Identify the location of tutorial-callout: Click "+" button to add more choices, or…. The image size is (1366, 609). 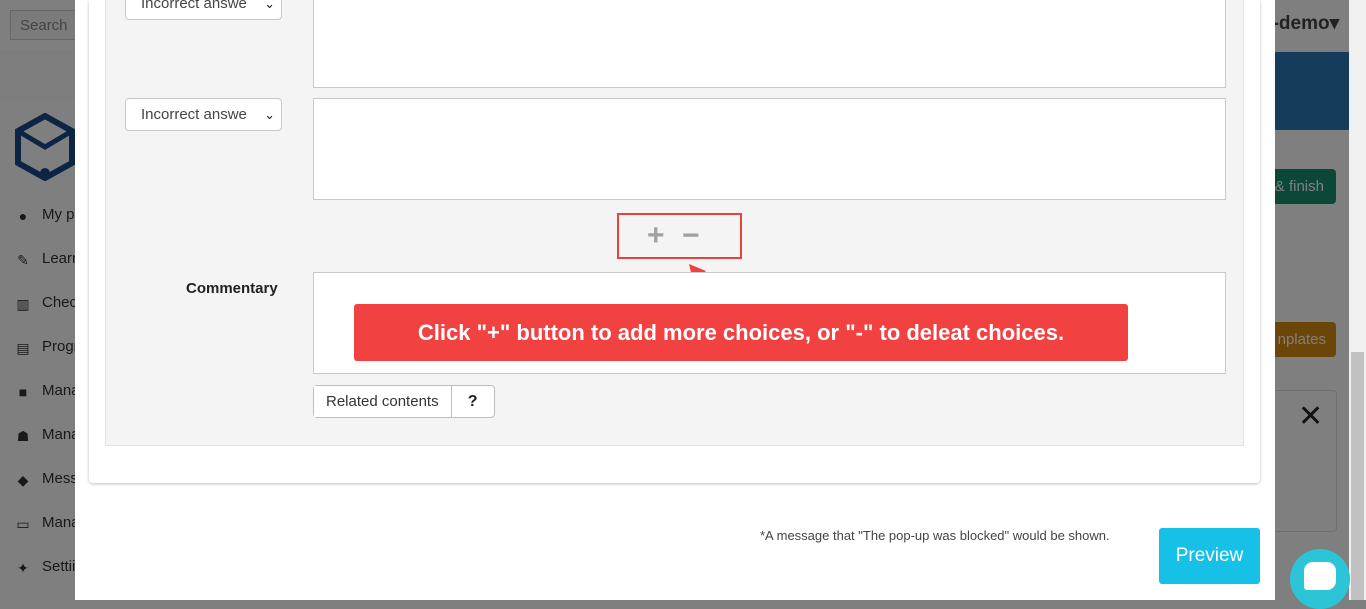
(741, 332).